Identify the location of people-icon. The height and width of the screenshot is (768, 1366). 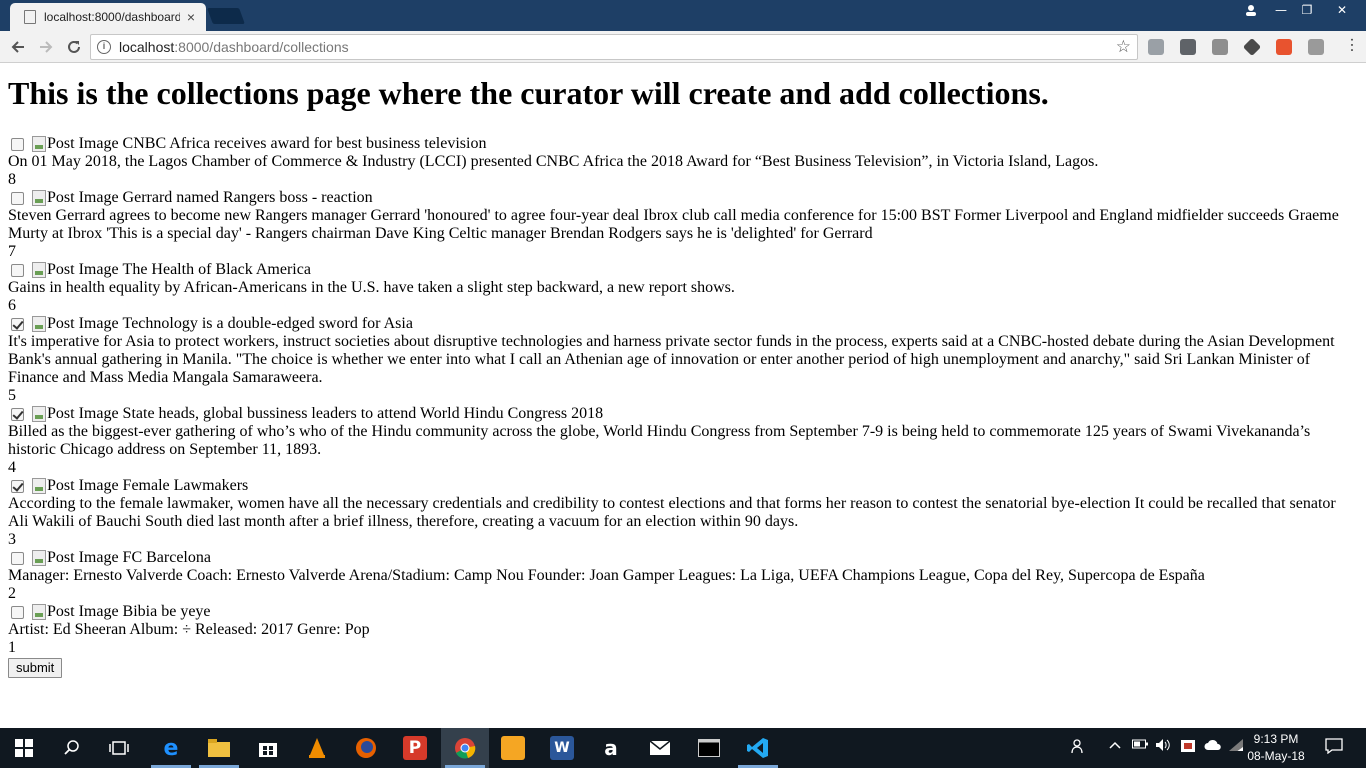
(1079, 748).